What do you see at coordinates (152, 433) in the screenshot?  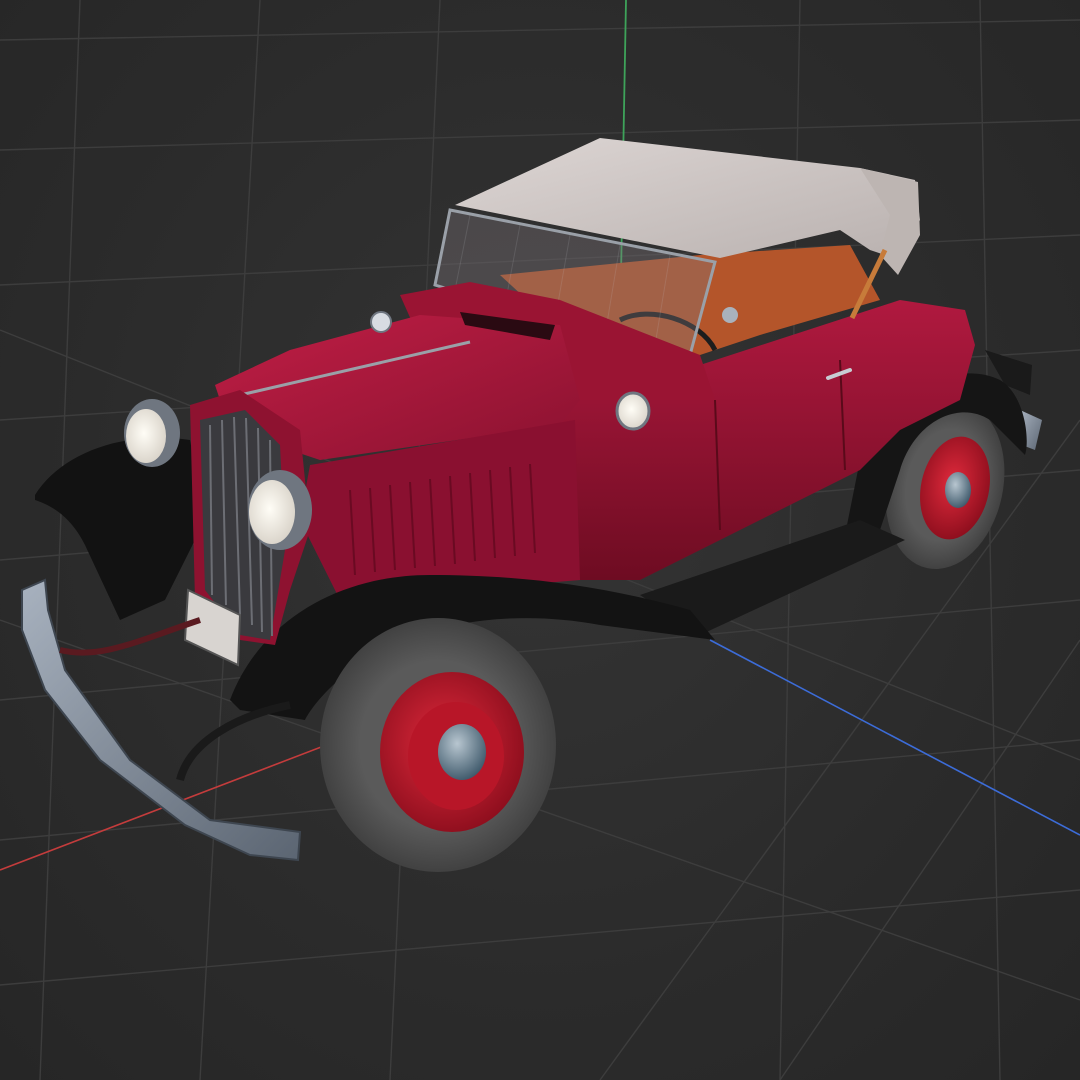 I see `headlight-left` at bounding box center [152, 433].